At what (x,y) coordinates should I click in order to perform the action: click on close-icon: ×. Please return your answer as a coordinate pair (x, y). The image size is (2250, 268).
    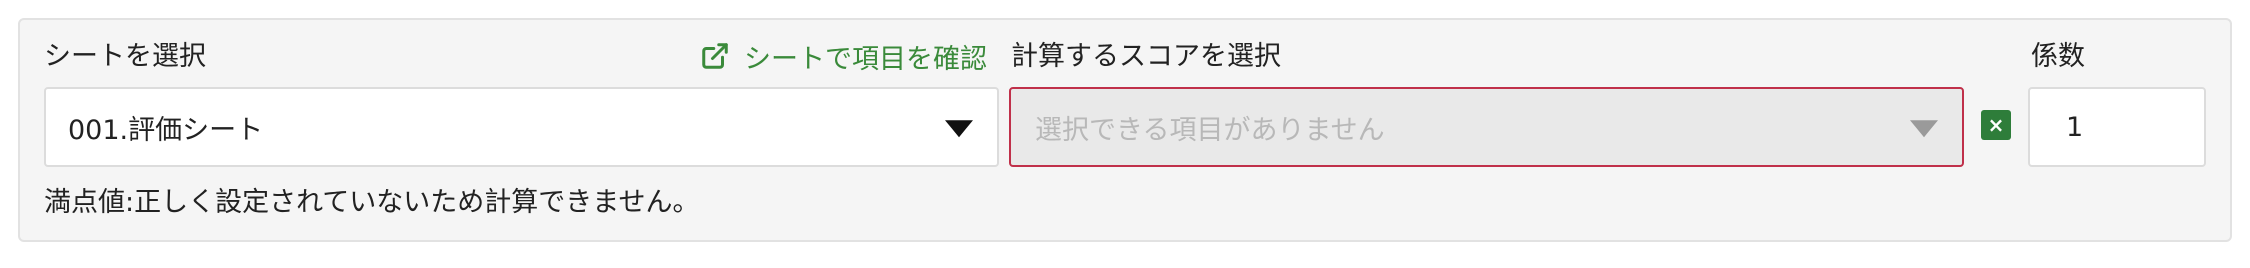
    Looking at the image, I should click on (1996, 125).